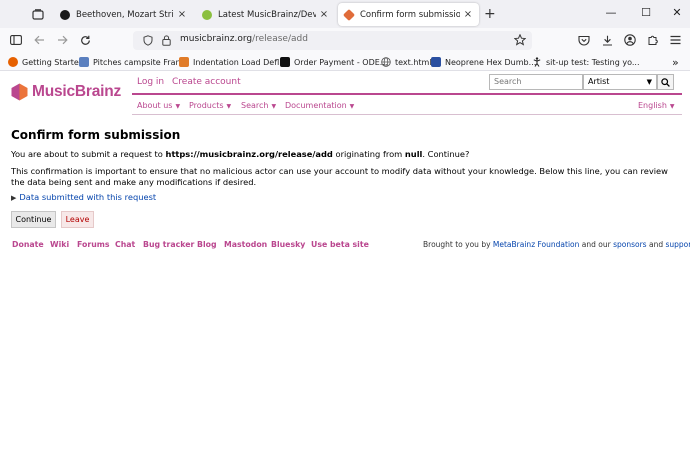  What do you see at coordinates (285, 62) in the screenshot?
I see `bookmark-favicon-icon` at bounding box center [285, 62].